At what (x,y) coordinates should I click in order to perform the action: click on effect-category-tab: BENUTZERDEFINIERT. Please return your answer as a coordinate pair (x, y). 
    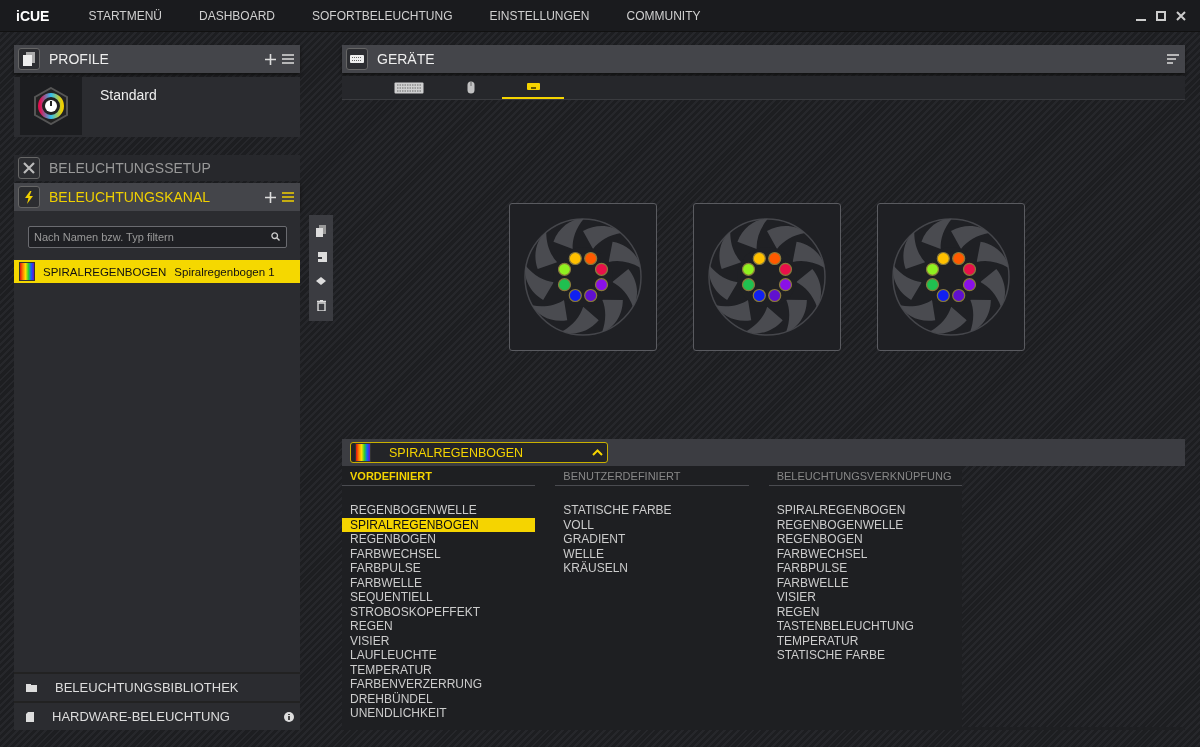
    Looking at the image, I should click on (652, 478).